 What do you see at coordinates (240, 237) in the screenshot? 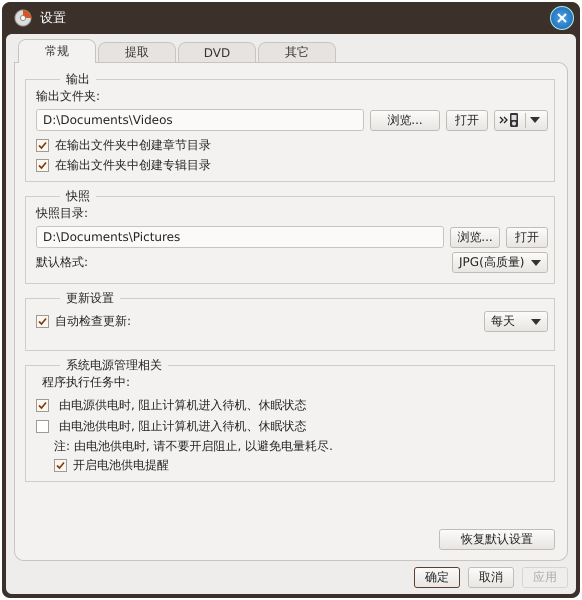
I see `folder-field: D:\Documents\Pictures` at bounding box center [240, 237].